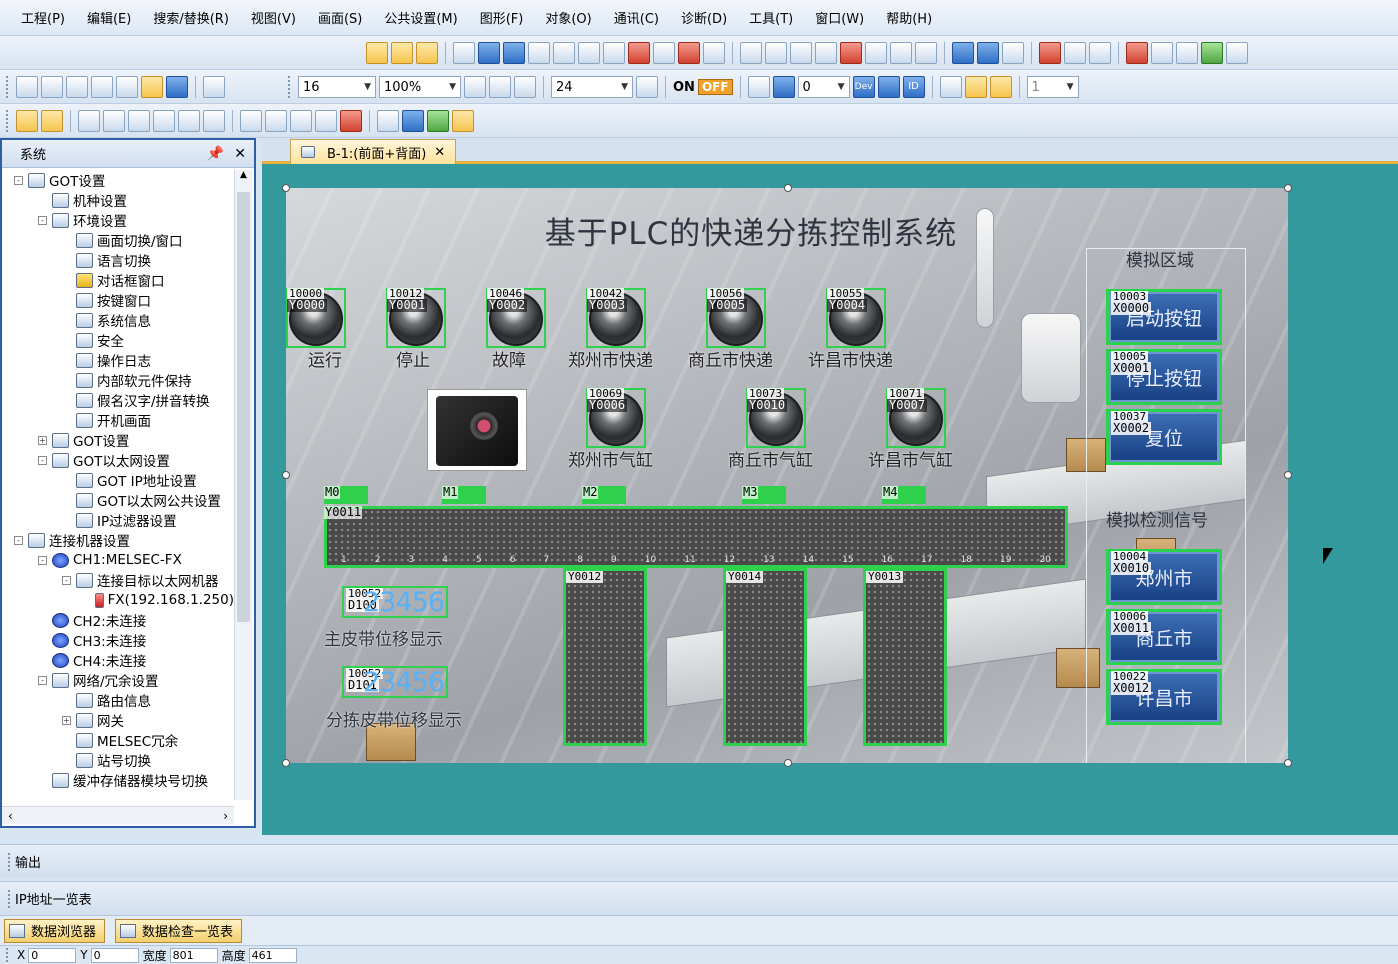  What do you see at coordinates (118, 600) in the screenshot?
I see `tree-item: FX(192.168.1.250)` at bounding box center [118, 600].